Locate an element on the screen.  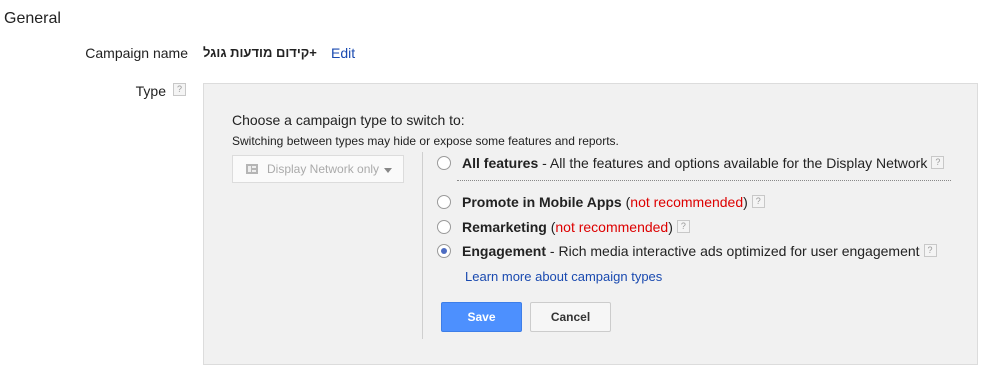
option-remarketing-text: Remarketing (not recommended)? is located at coordinates (576, 227).